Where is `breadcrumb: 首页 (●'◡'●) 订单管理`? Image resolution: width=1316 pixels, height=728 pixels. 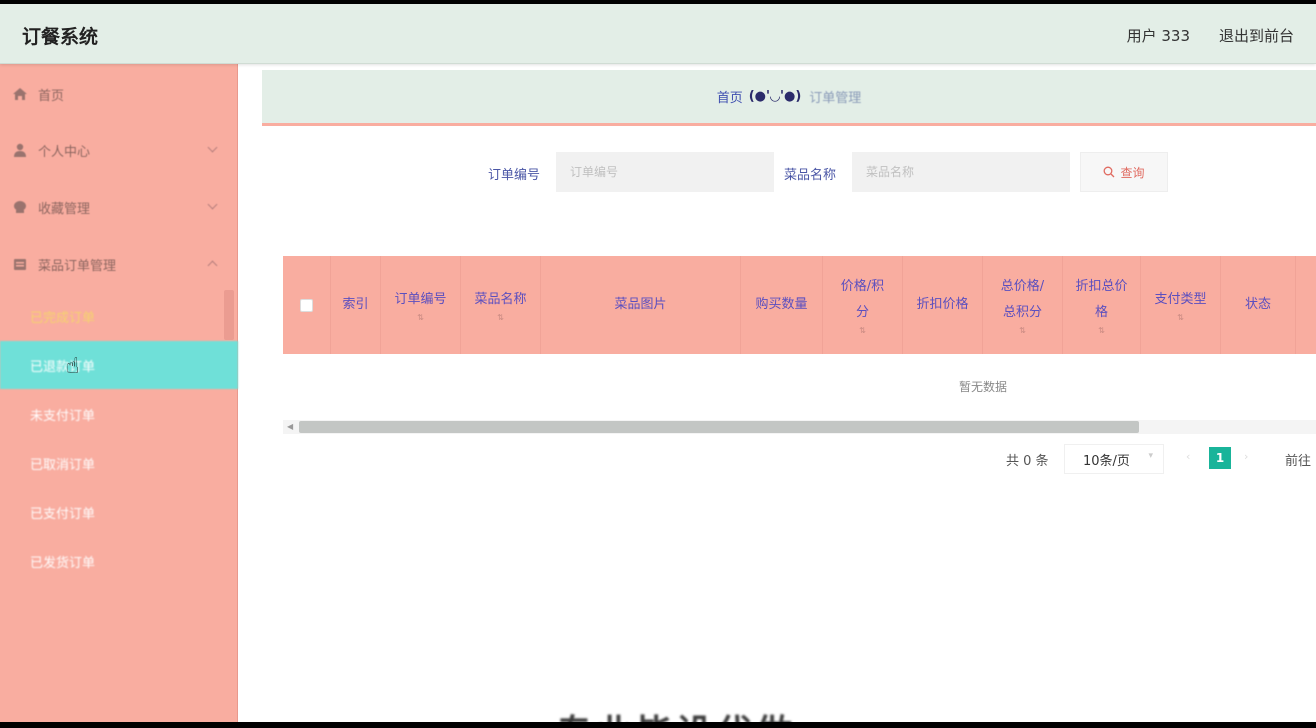
breadcrumb: 首页 (●'◡'●) 订单管理 is located at coordinates (789, 98).